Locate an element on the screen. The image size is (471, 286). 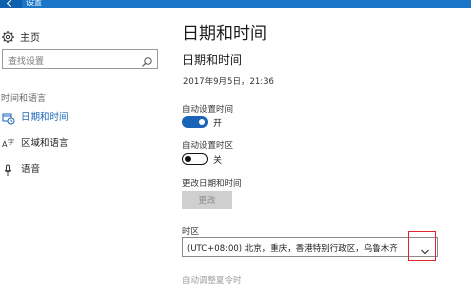
sidebar-item-label: 日期和时间 is located at coordinates (45, 117).